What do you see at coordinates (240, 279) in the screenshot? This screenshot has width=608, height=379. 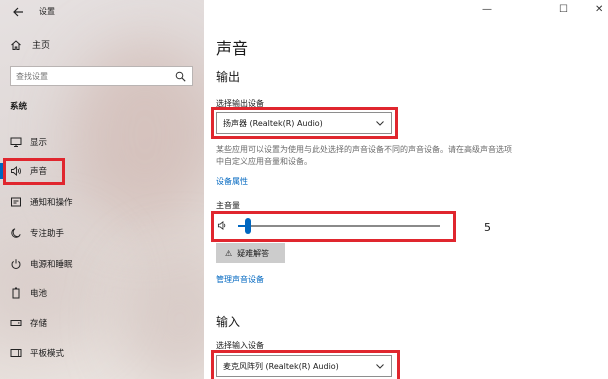 I see `manage-devices-link: 管理声音设备` at bounding box center [240, 279].